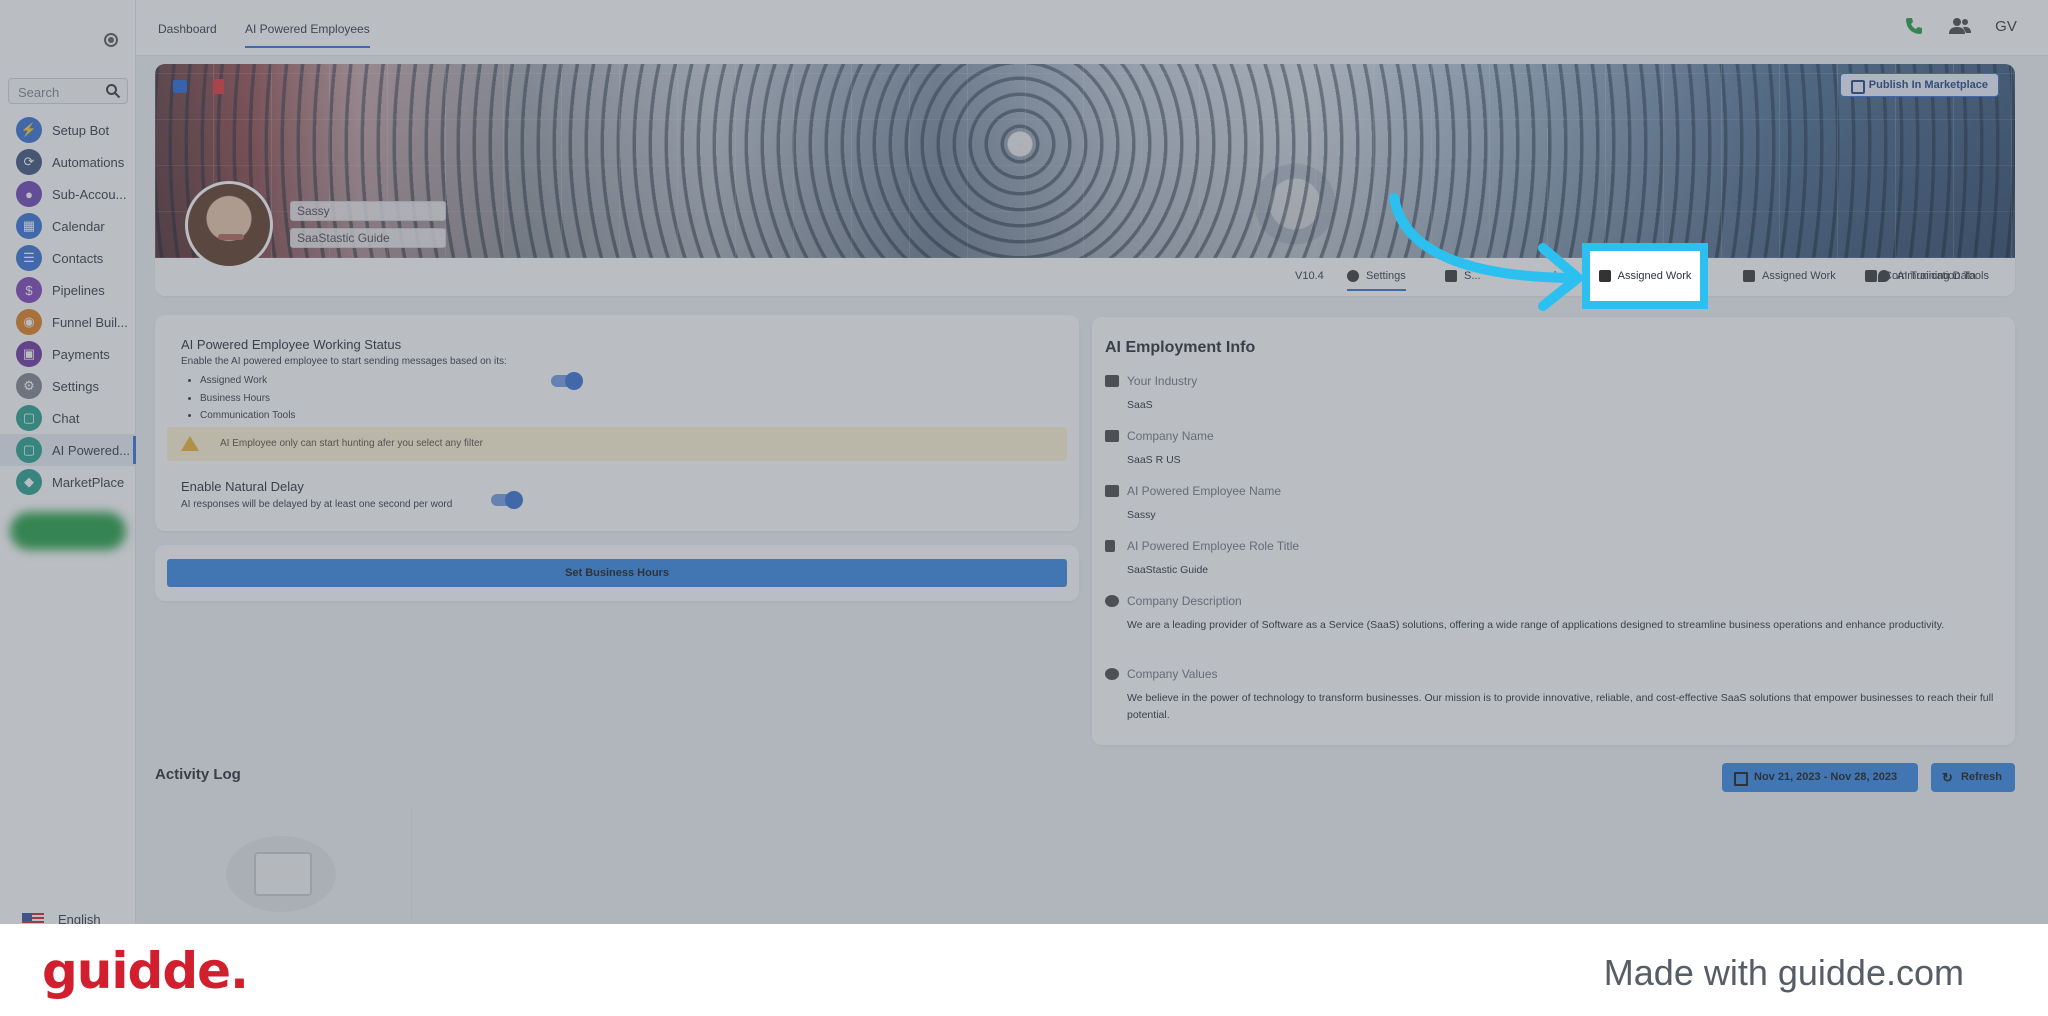  I want to click on contacts-icon: ☰, so click(29, 258).